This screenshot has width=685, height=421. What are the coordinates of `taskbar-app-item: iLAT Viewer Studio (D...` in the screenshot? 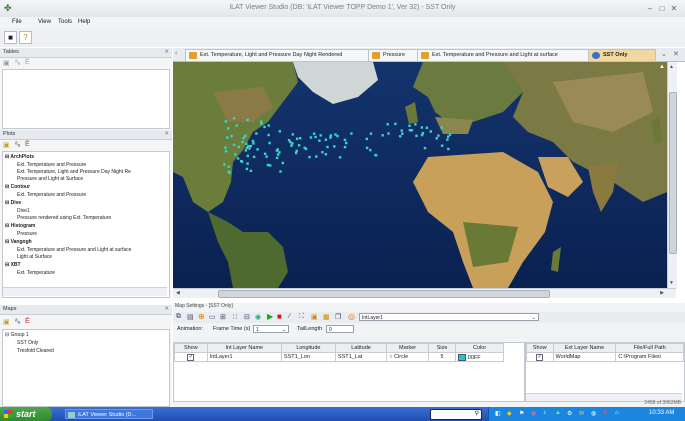 It's located at (109, 414).